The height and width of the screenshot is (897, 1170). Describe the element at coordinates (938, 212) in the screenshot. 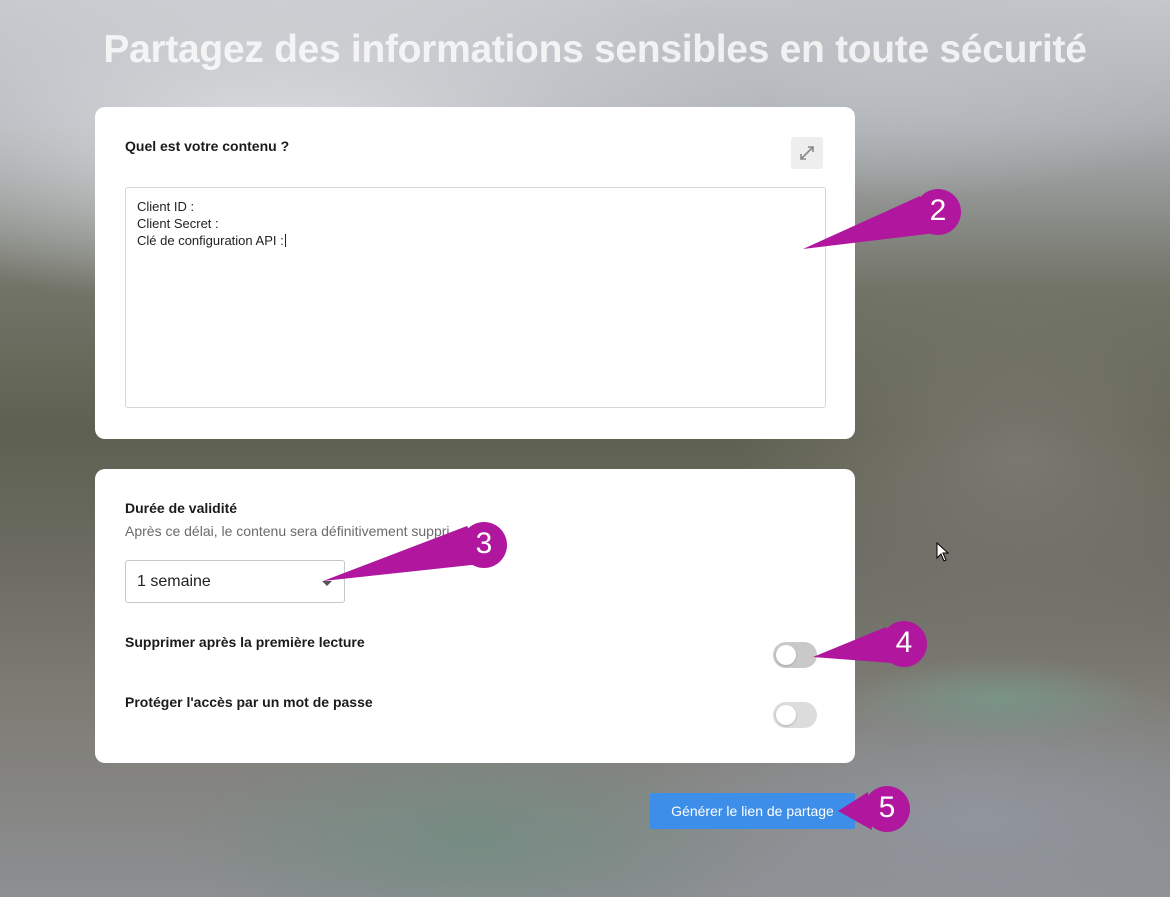

I see `callout-2-bubble` at that location.